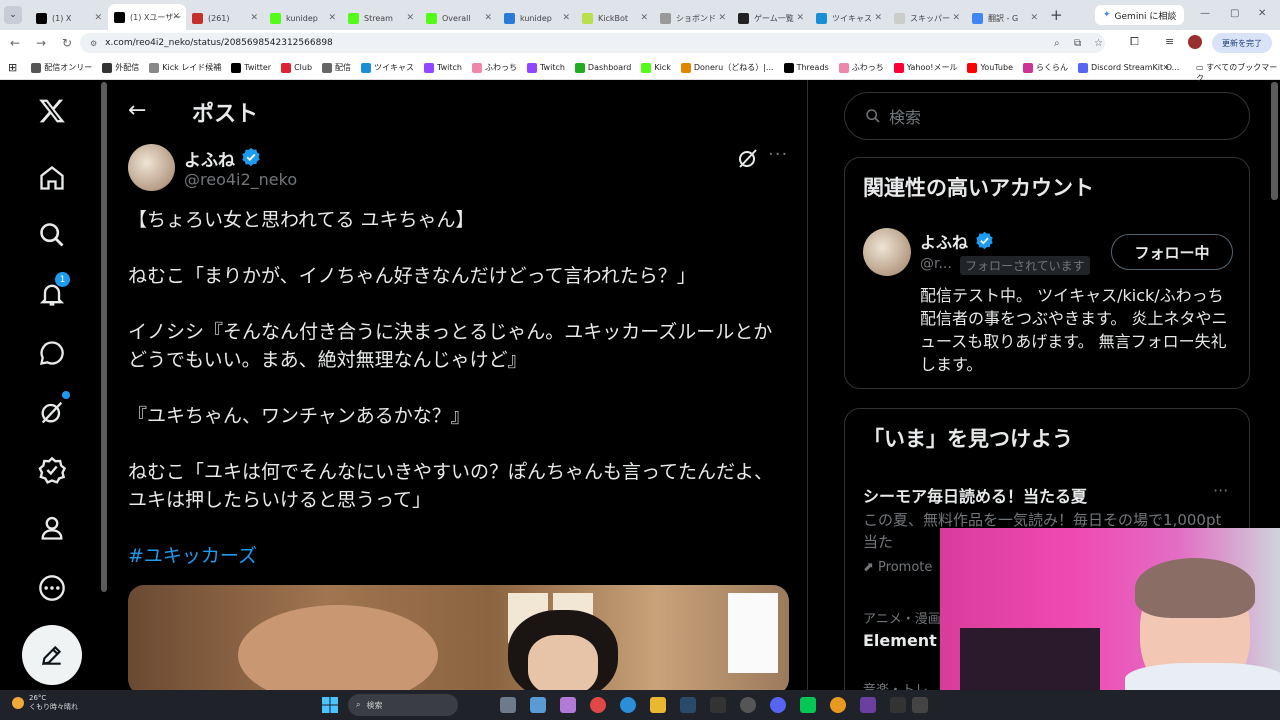  I want to click on compose-button, so click(52, 655).